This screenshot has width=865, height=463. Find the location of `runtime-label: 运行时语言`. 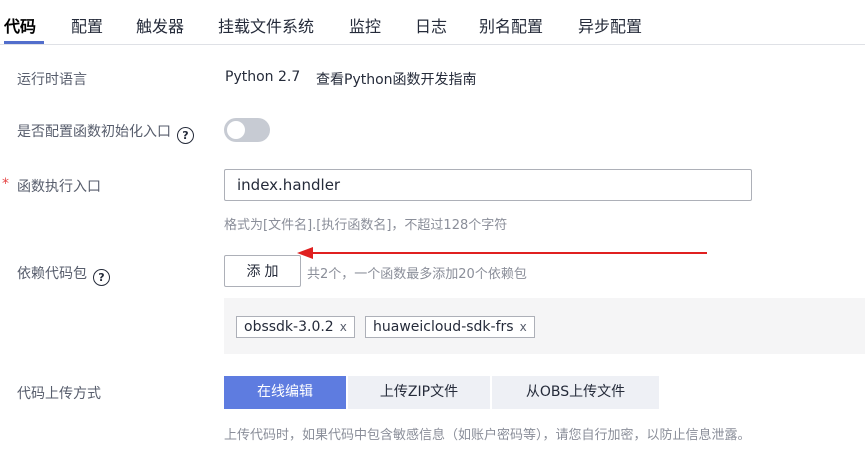

runtime-label: 运行时语言 is located at coordinates (52, 80).